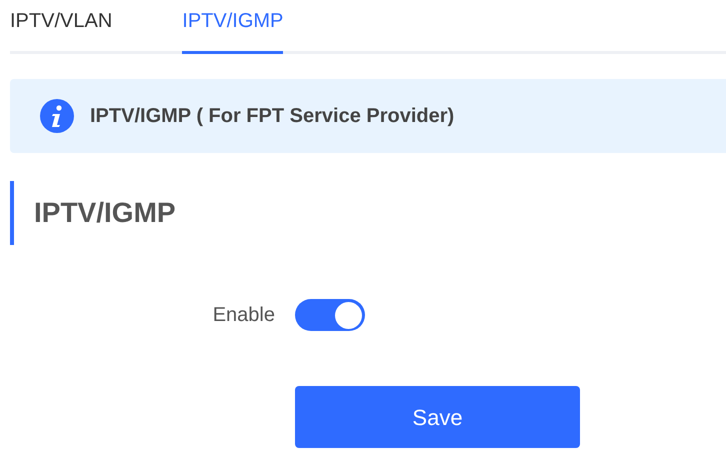 The width and height of the screenshot is (726, 449). I want to click on info-text: IPTV/IGMP ( For FPT Service Provider), so click(272, 116).